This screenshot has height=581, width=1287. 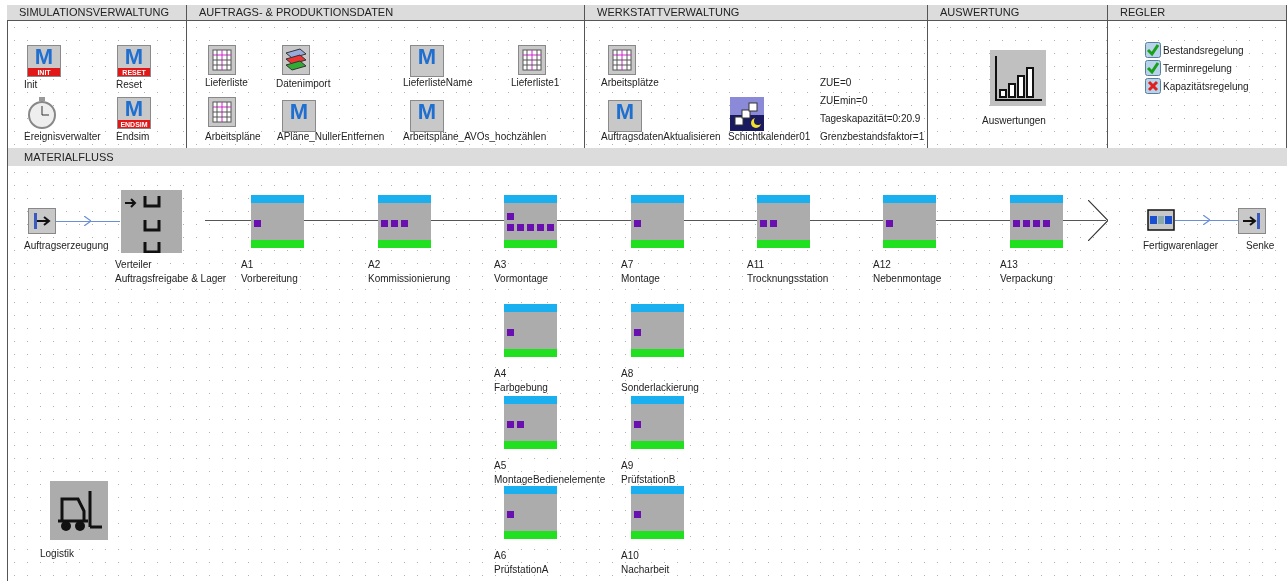 What do you see at coordinates (296, 13) in the screenshot?
I see `section-title: AUFTRAGS- & PRODUKTIONSDATEN` at bounding box center [296, 13].